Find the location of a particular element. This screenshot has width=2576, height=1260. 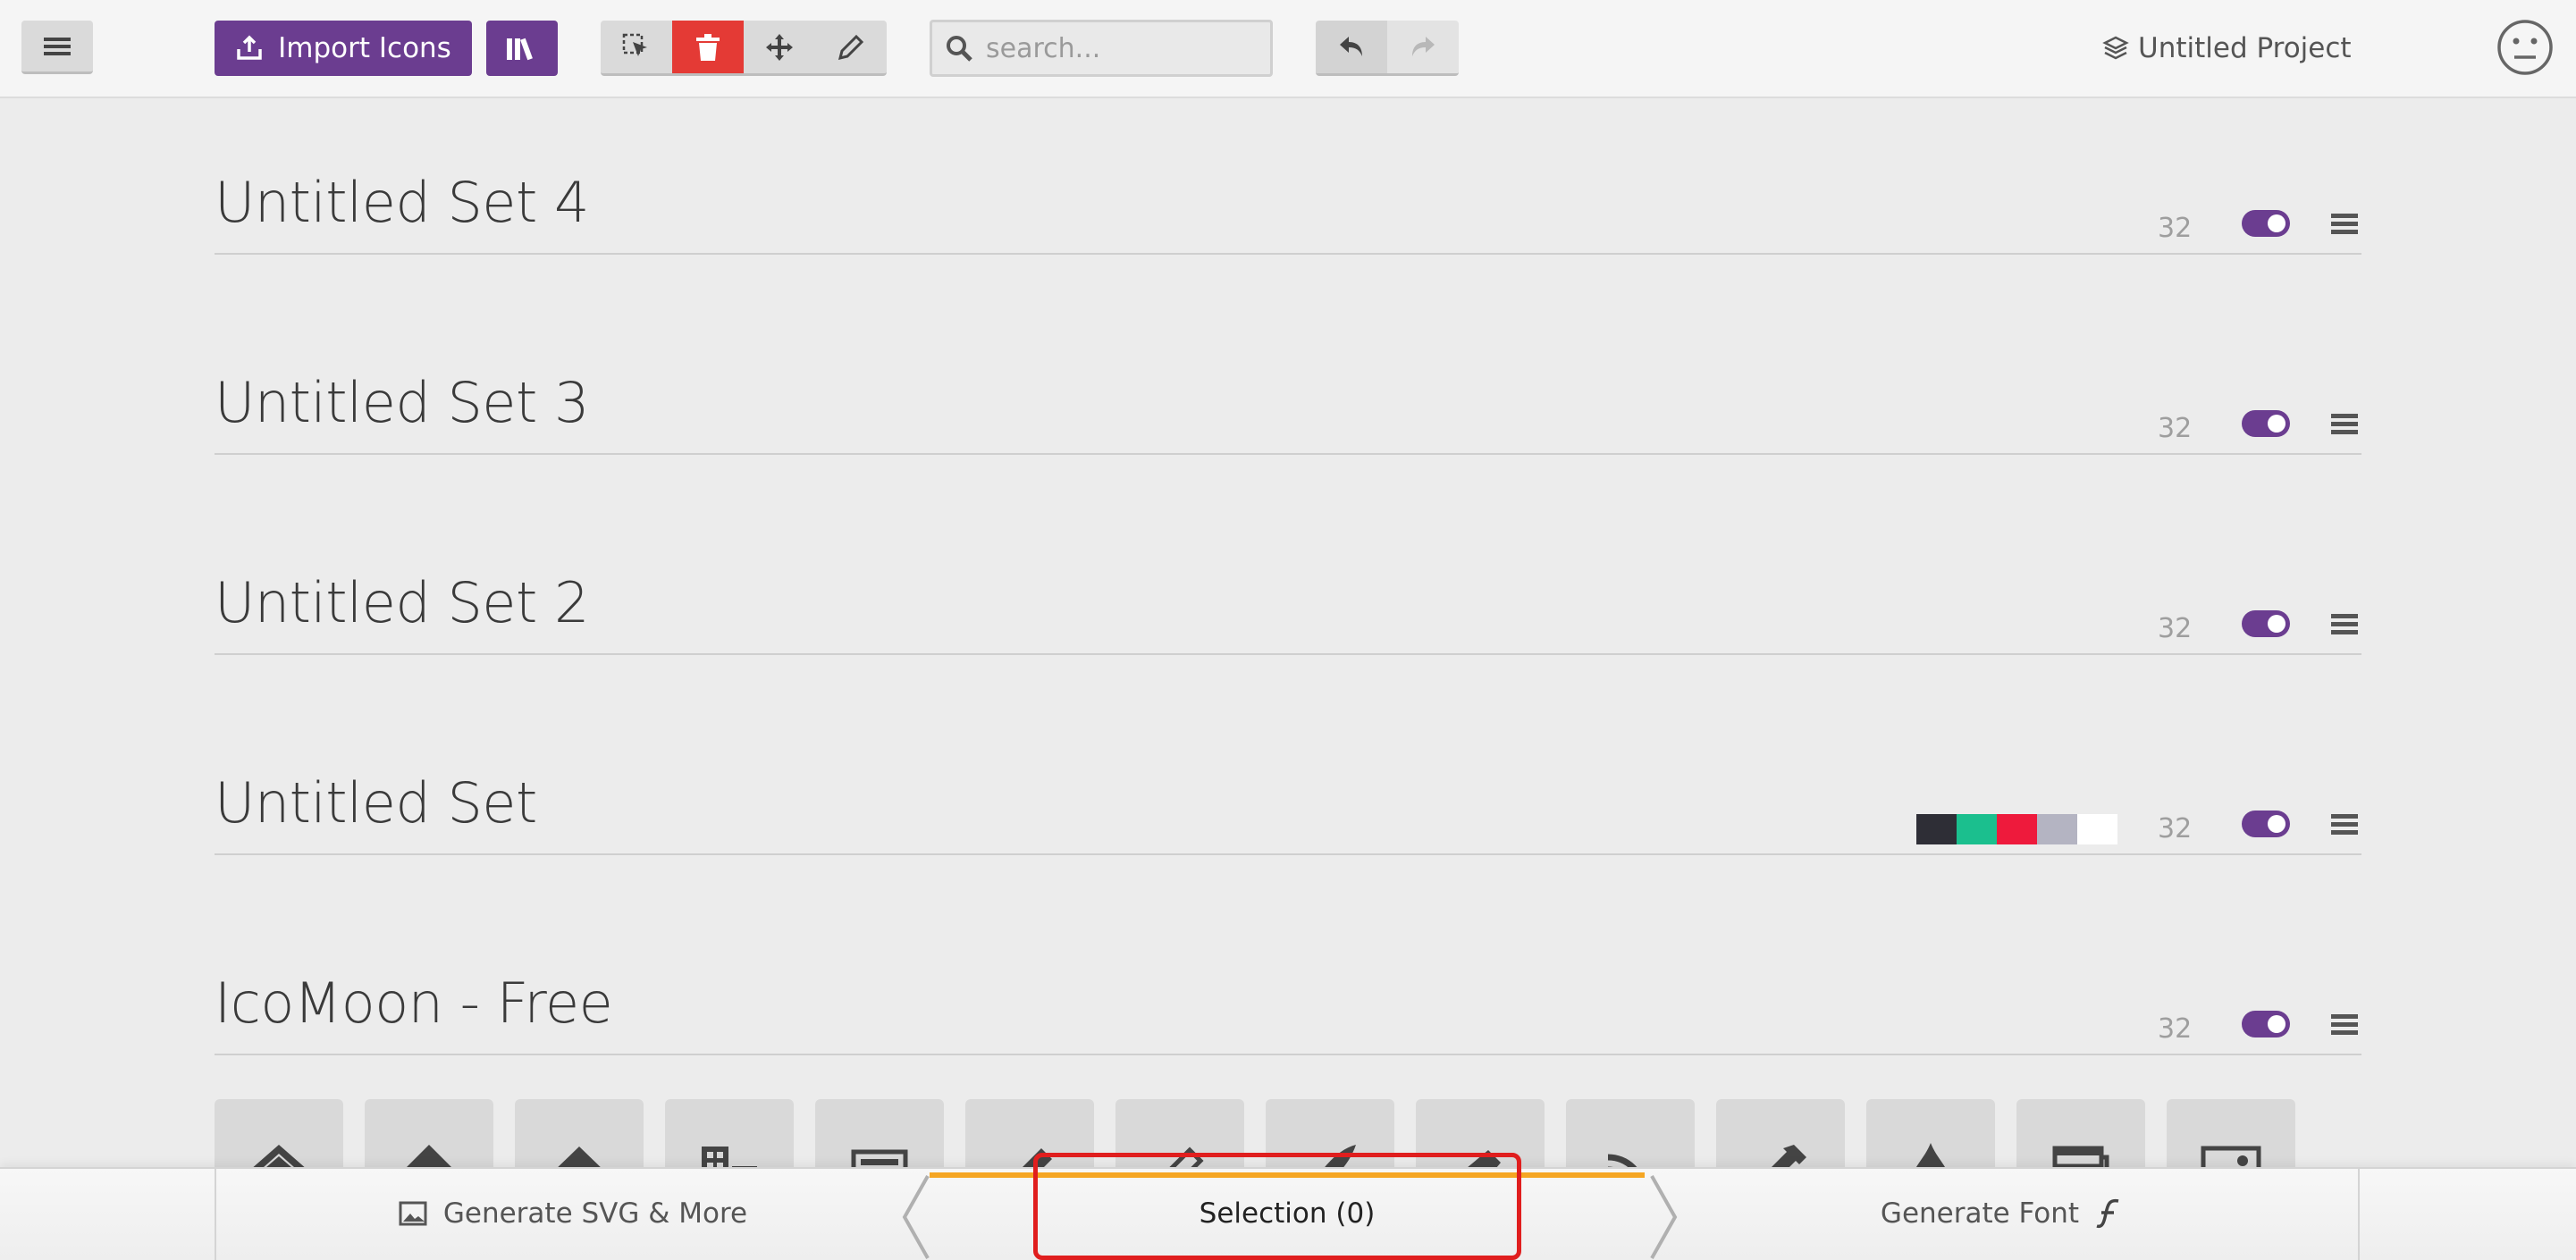

set-title: Untitled Set 4 is located at coordinates (402, 202).